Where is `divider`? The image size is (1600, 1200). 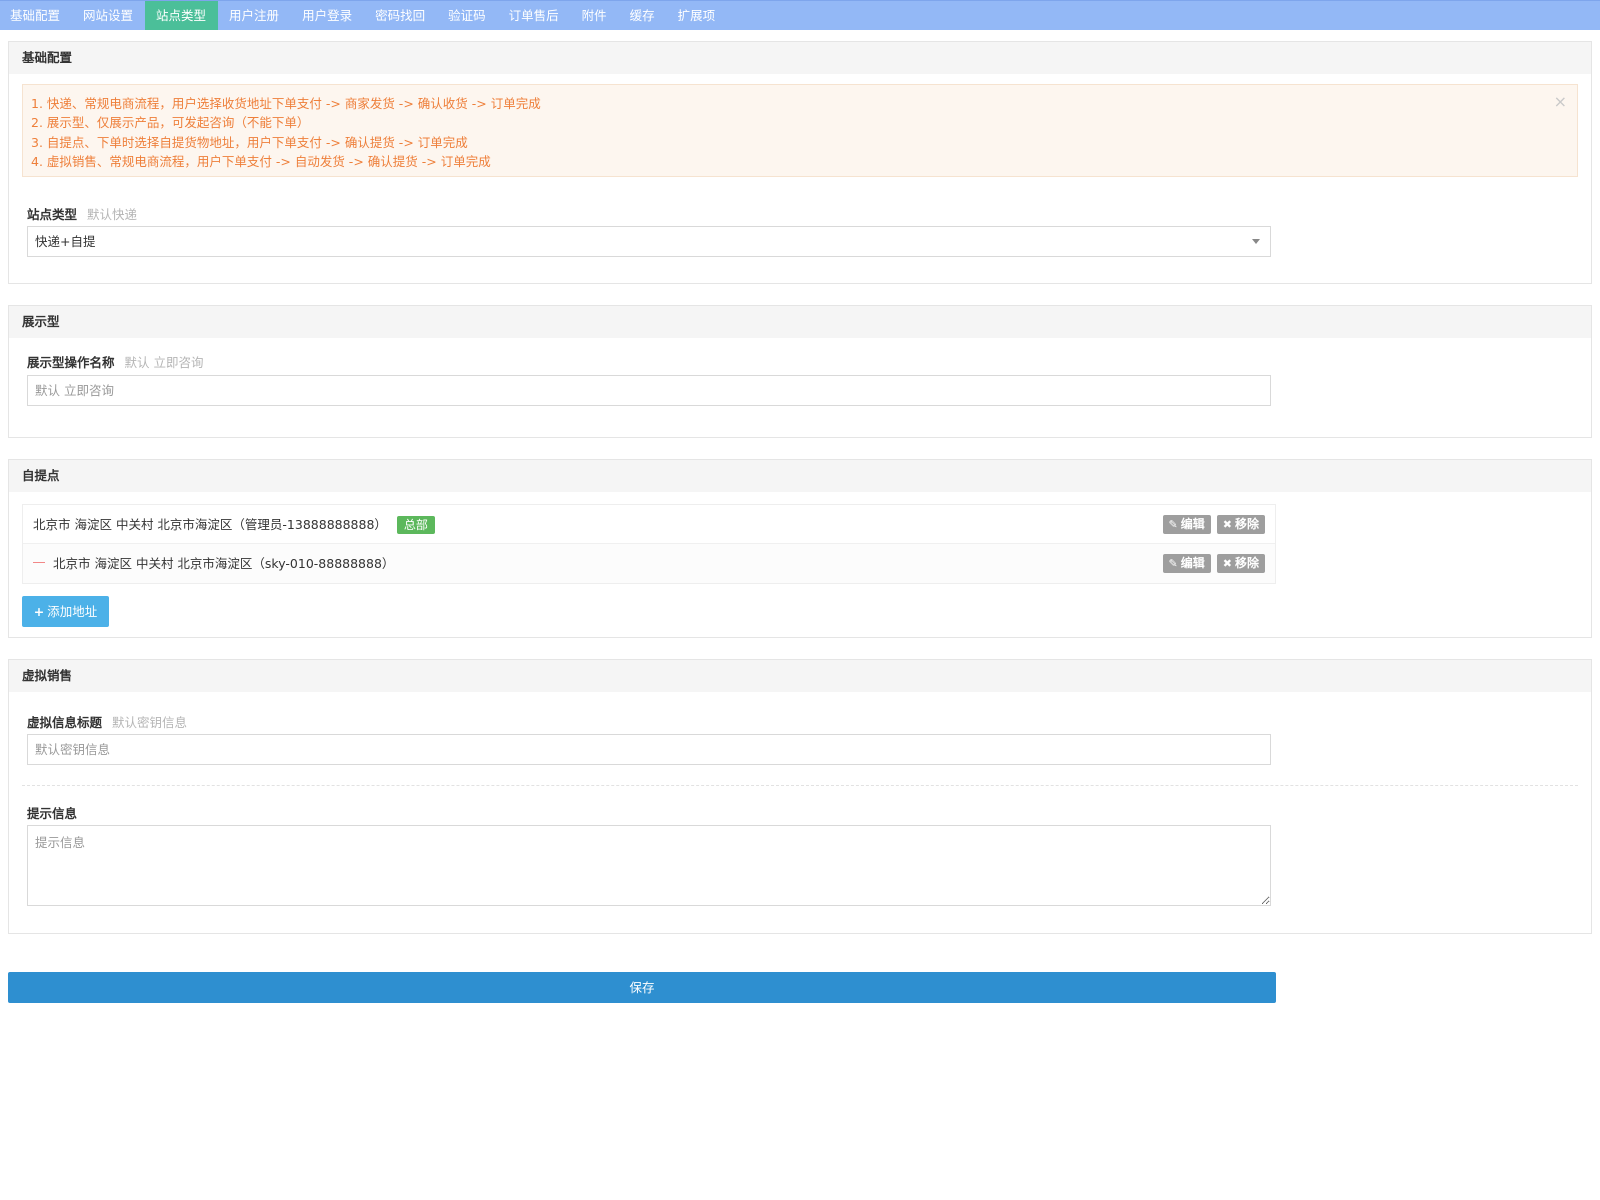
divider is located at coordinates (800, 785).